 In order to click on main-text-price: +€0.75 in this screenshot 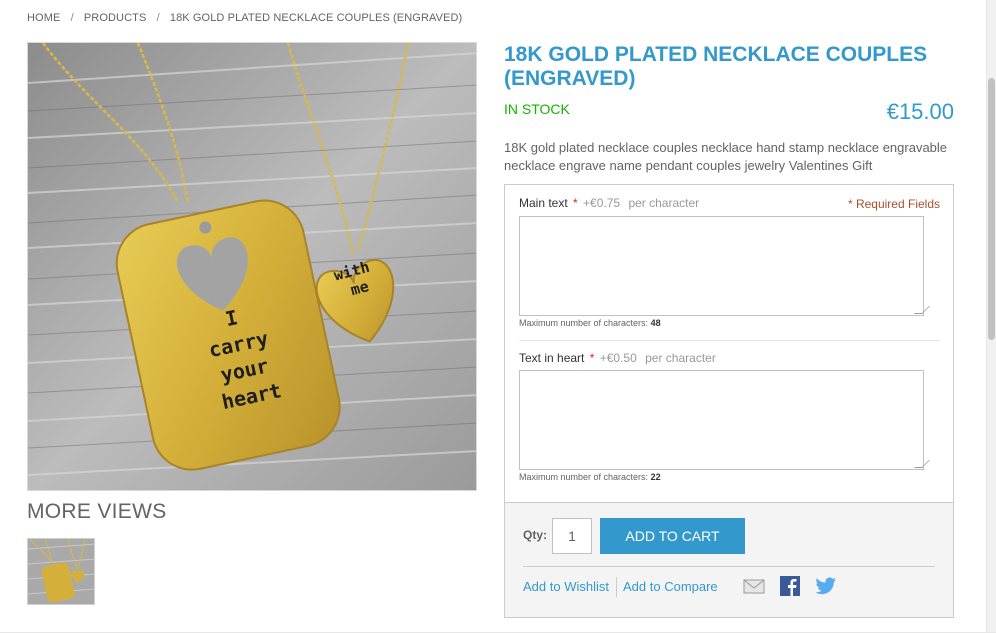, I will do `click(602, 203)`.